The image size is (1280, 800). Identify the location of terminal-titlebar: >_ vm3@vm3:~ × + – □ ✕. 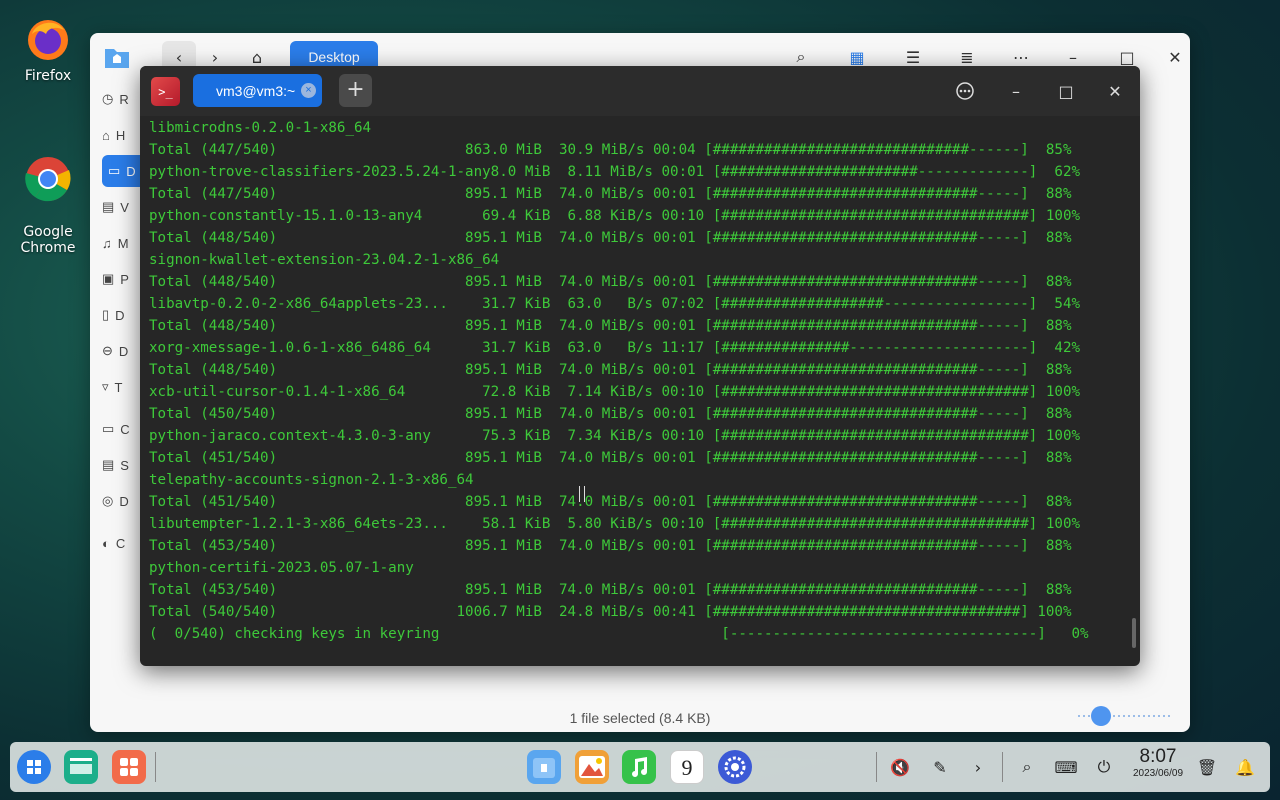
(640, 91).